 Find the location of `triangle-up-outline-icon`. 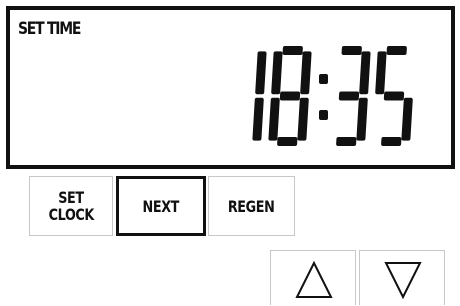

triangle-up-outline-icon is located at coordinates (314, 279).